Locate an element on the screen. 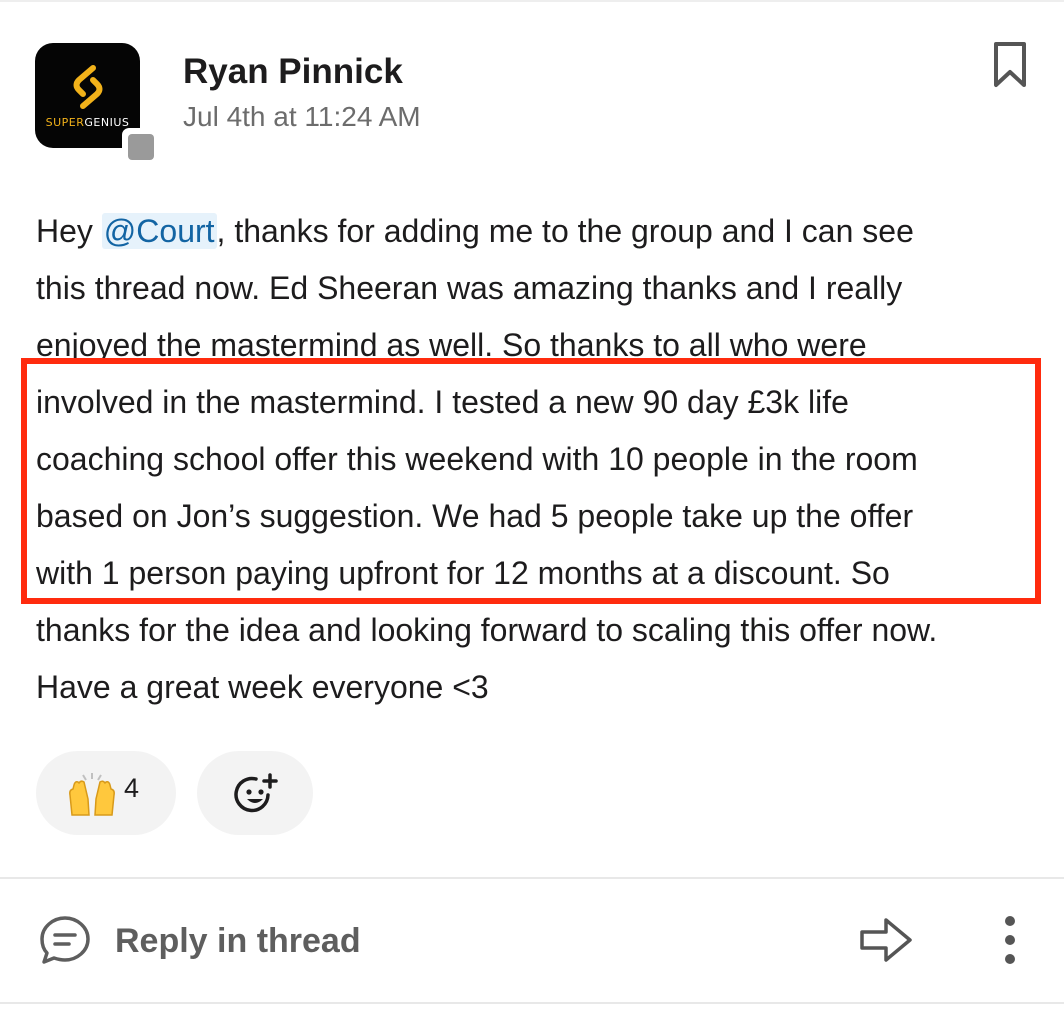 Image resolution: width=1064 pixels, height=1034 pixels. more-options-icon is located at coordinates (1010, 940).